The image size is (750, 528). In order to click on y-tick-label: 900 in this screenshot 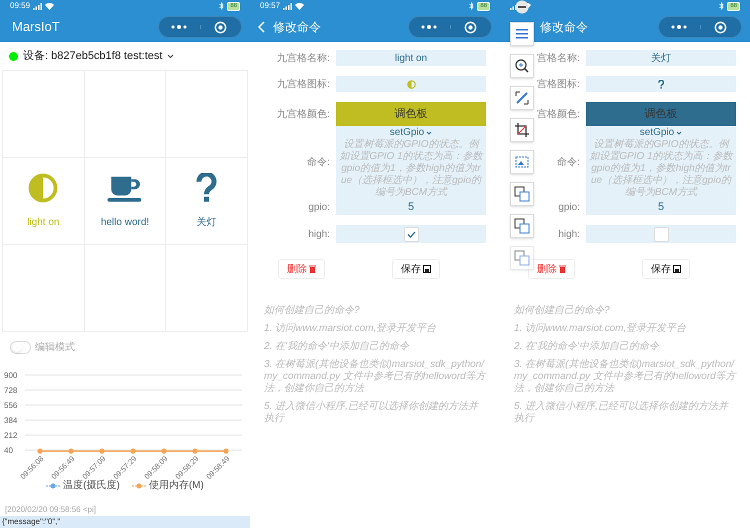, I will do `click(11, 375)`.